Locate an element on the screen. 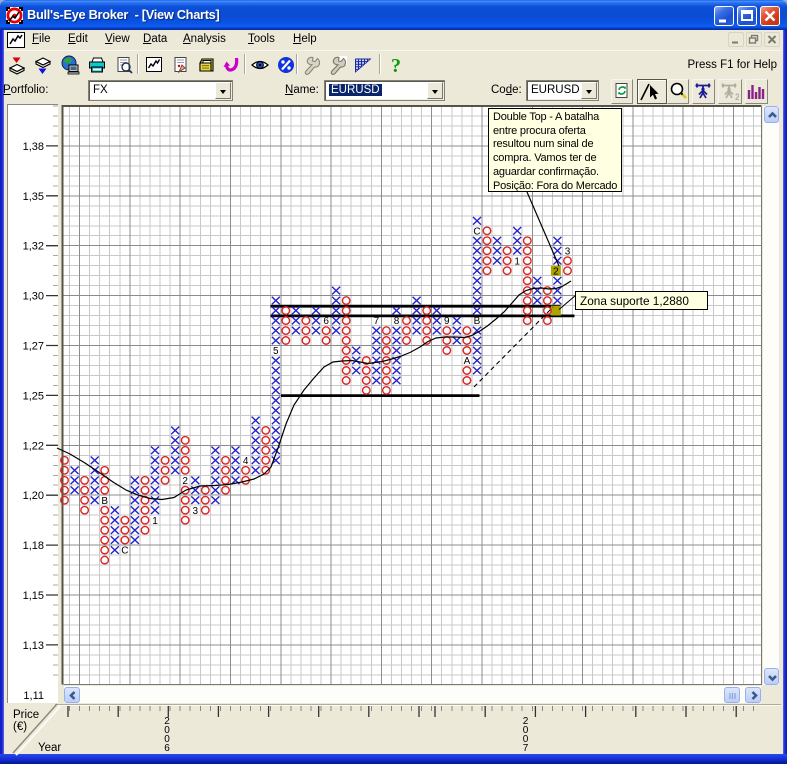 This screenshot has width=787, height=764. svg-text: Year is located at coordinates (49, 748).